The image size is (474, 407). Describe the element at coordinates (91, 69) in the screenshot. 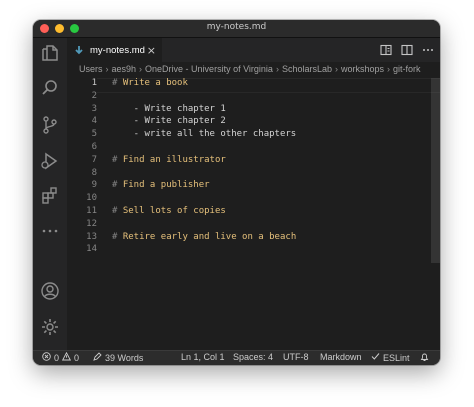

I see `breadcrumb-item: Users` at that location.